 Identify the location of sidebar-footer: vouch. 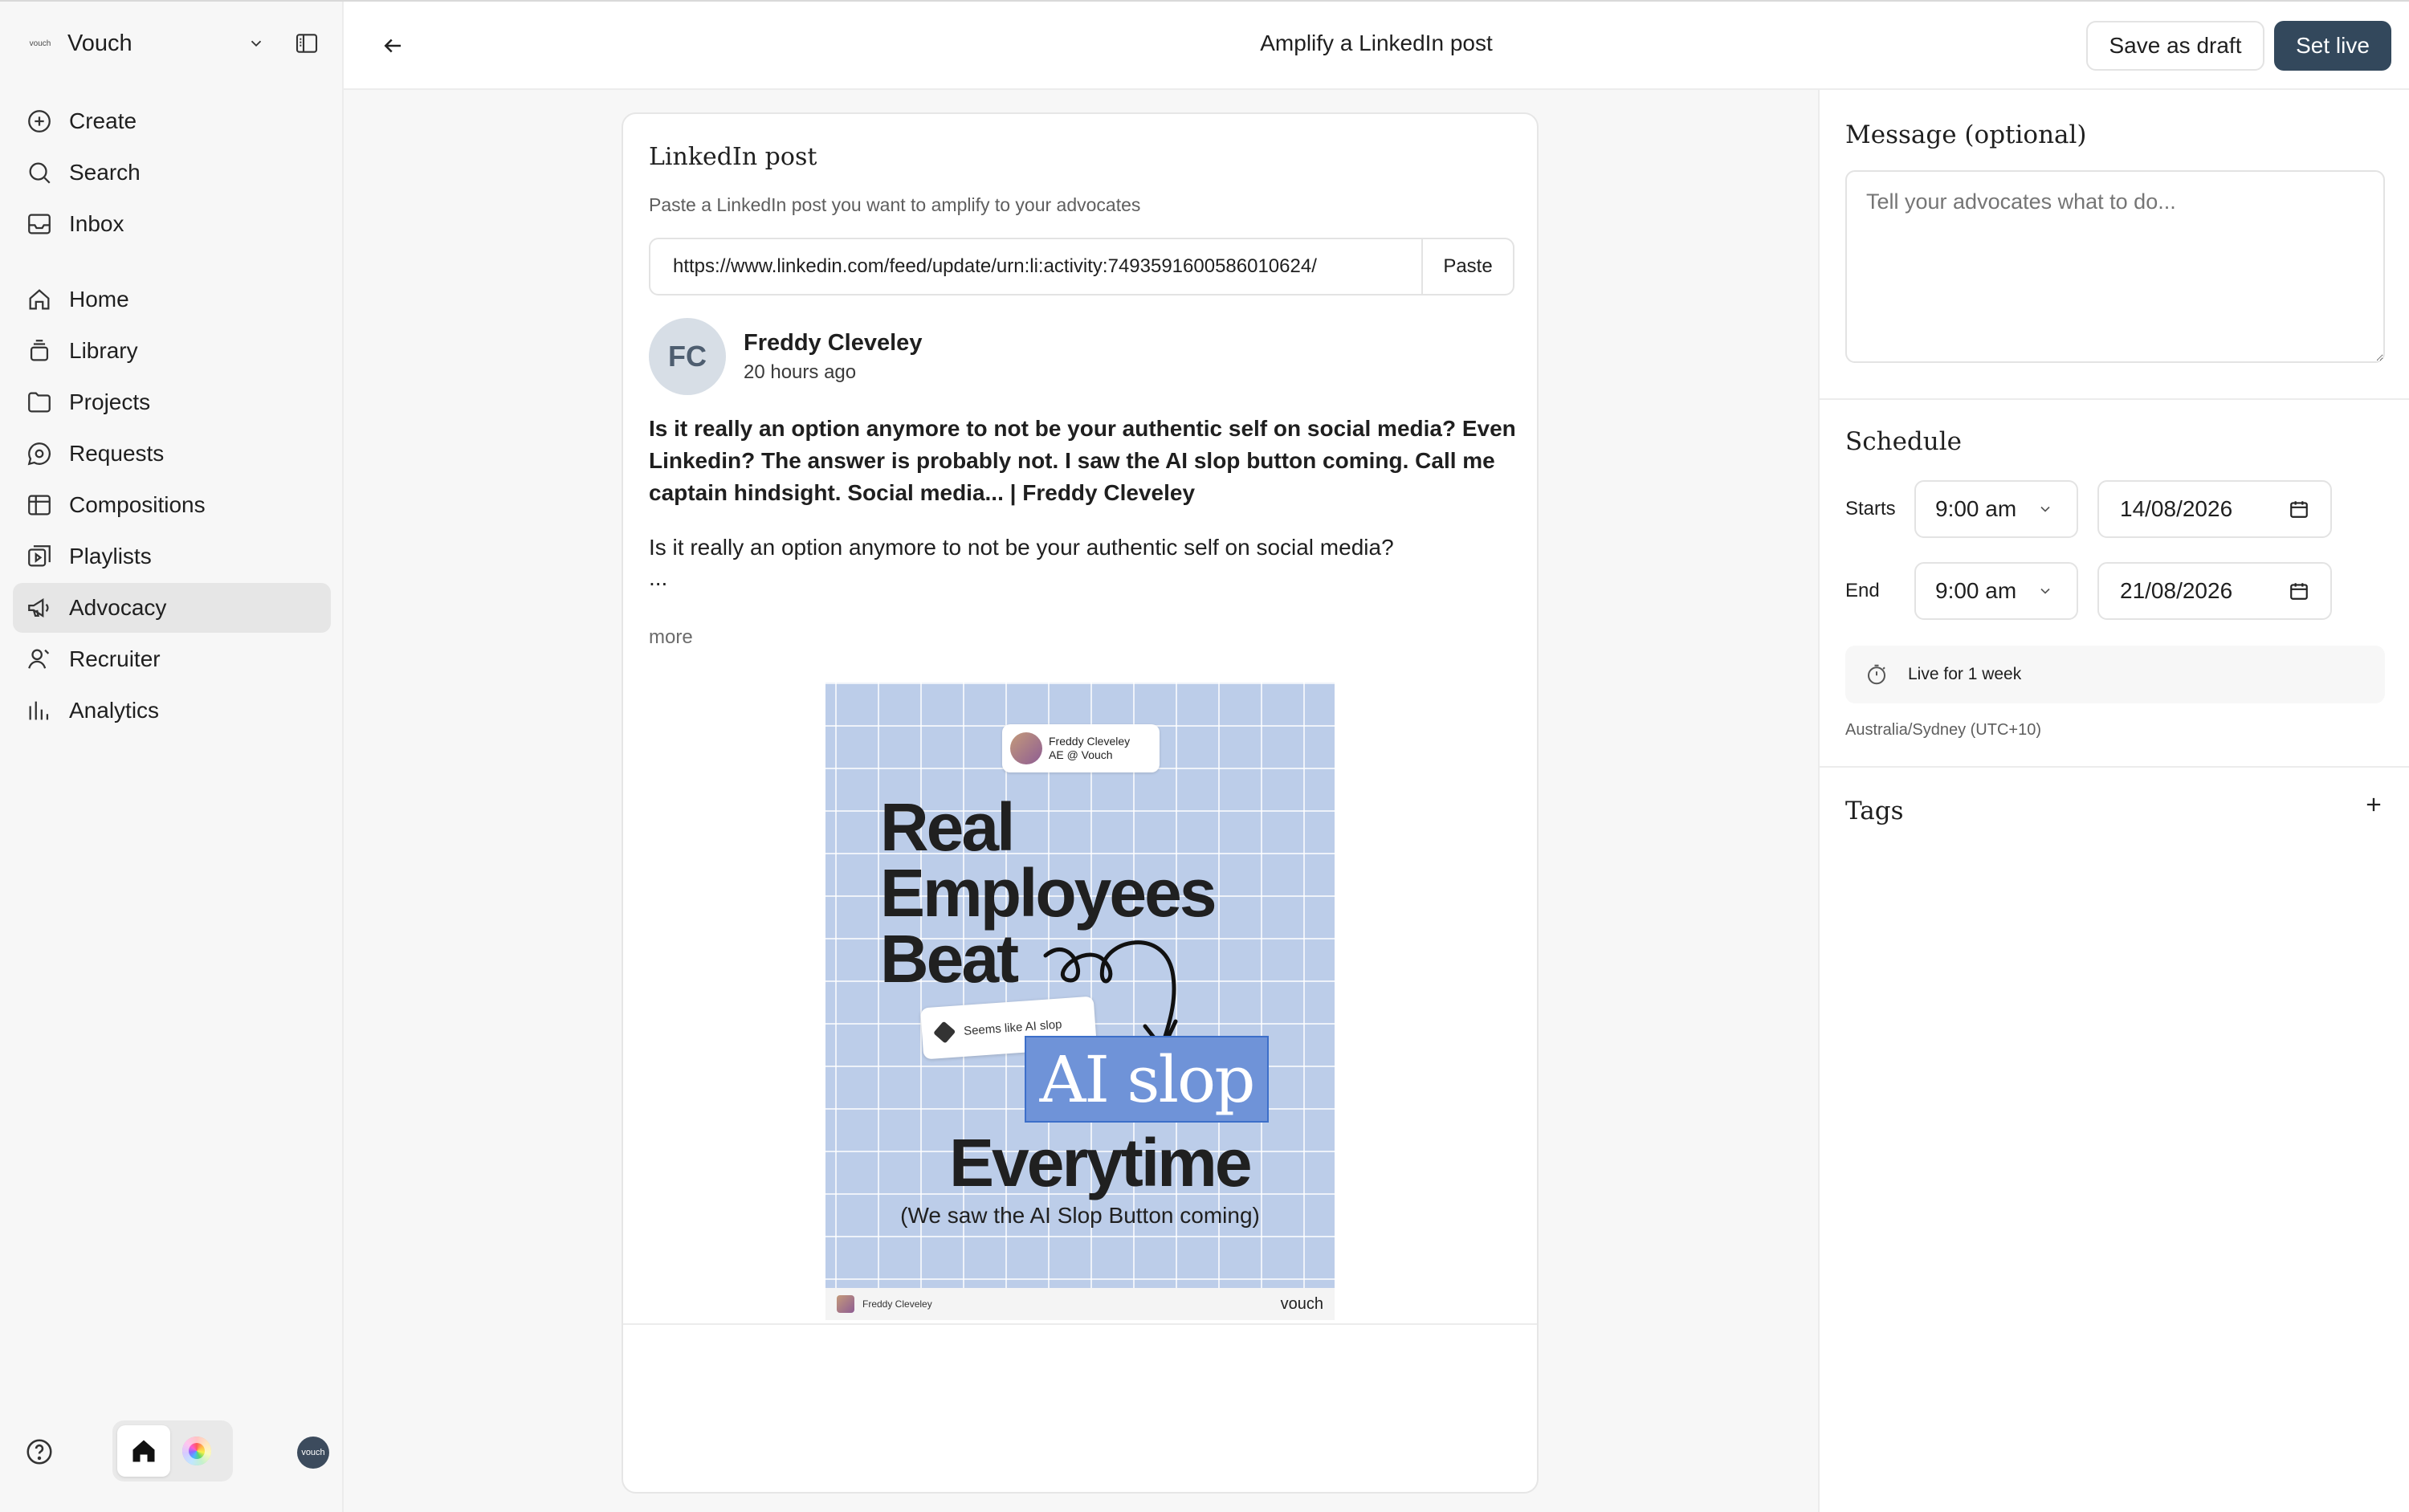
(177, 1452).